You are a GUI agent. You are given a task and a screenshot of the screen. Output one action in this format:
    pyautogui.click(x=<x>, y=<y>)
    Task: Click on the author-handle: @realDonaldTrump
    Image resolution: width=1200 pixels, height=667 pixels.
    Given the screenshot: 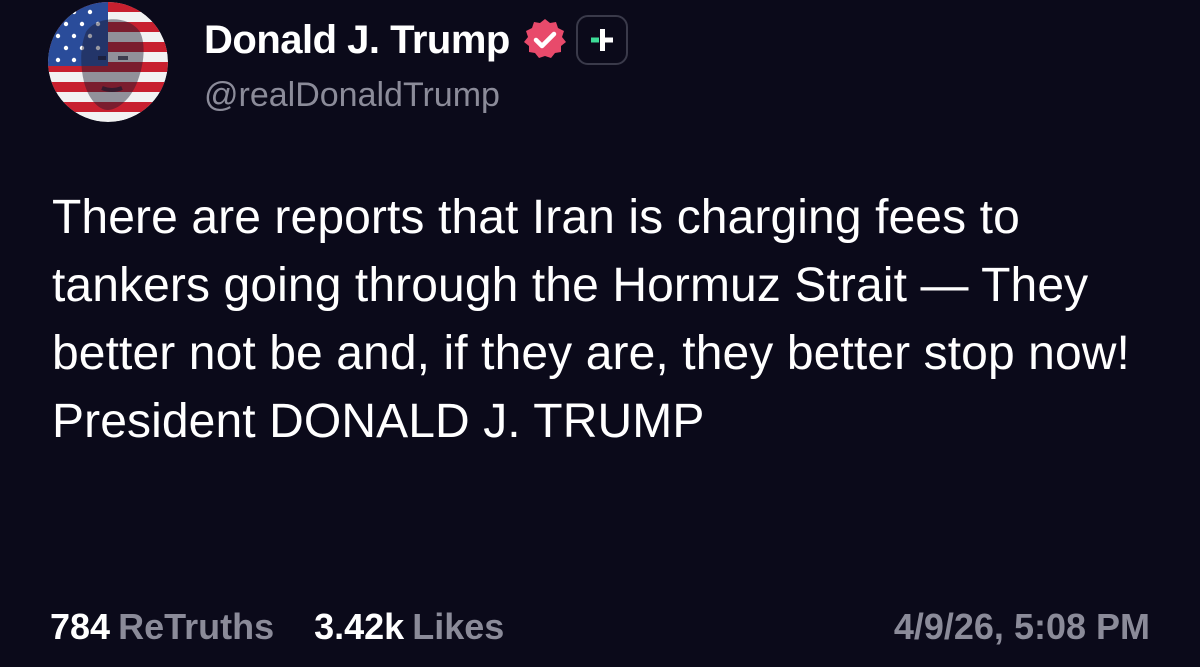 What is the action you would take?
    pyautogui.click(x=352, y=95)
    